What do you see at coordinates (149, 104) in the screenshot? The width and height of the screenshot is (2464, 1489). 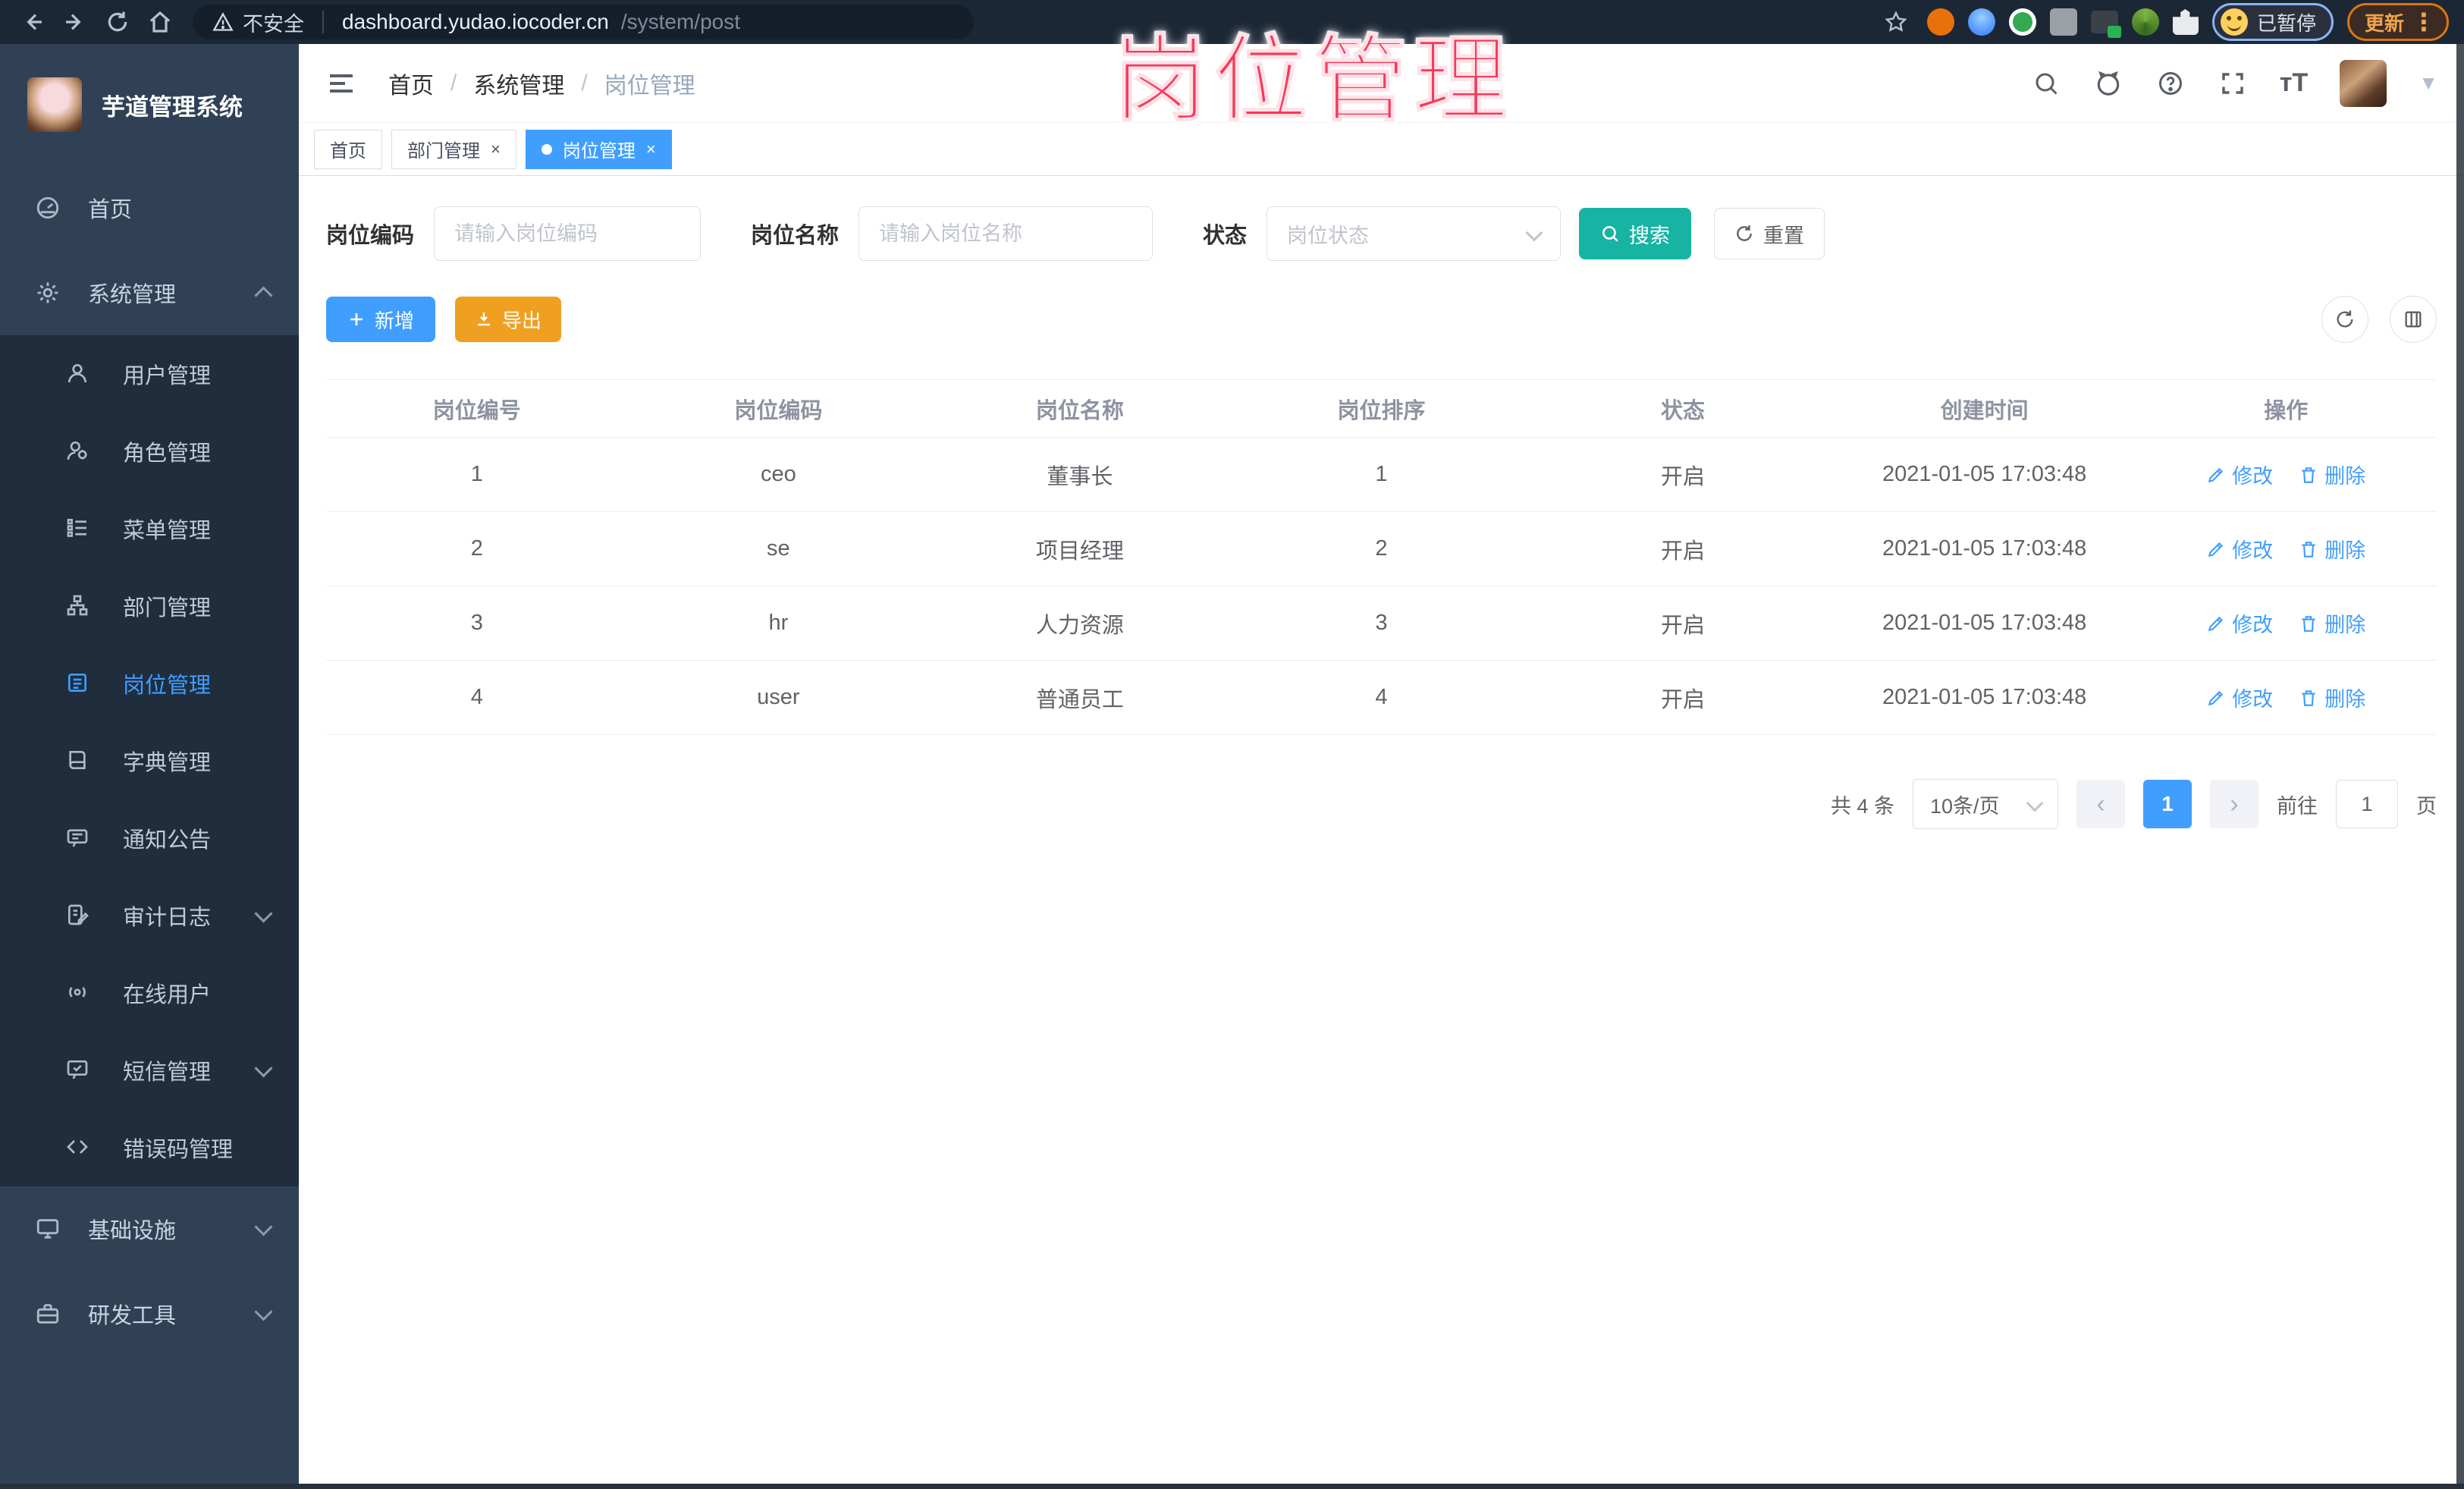 I see `app-logo-row: 芋道管理系统` at bounding box center [149, 104].